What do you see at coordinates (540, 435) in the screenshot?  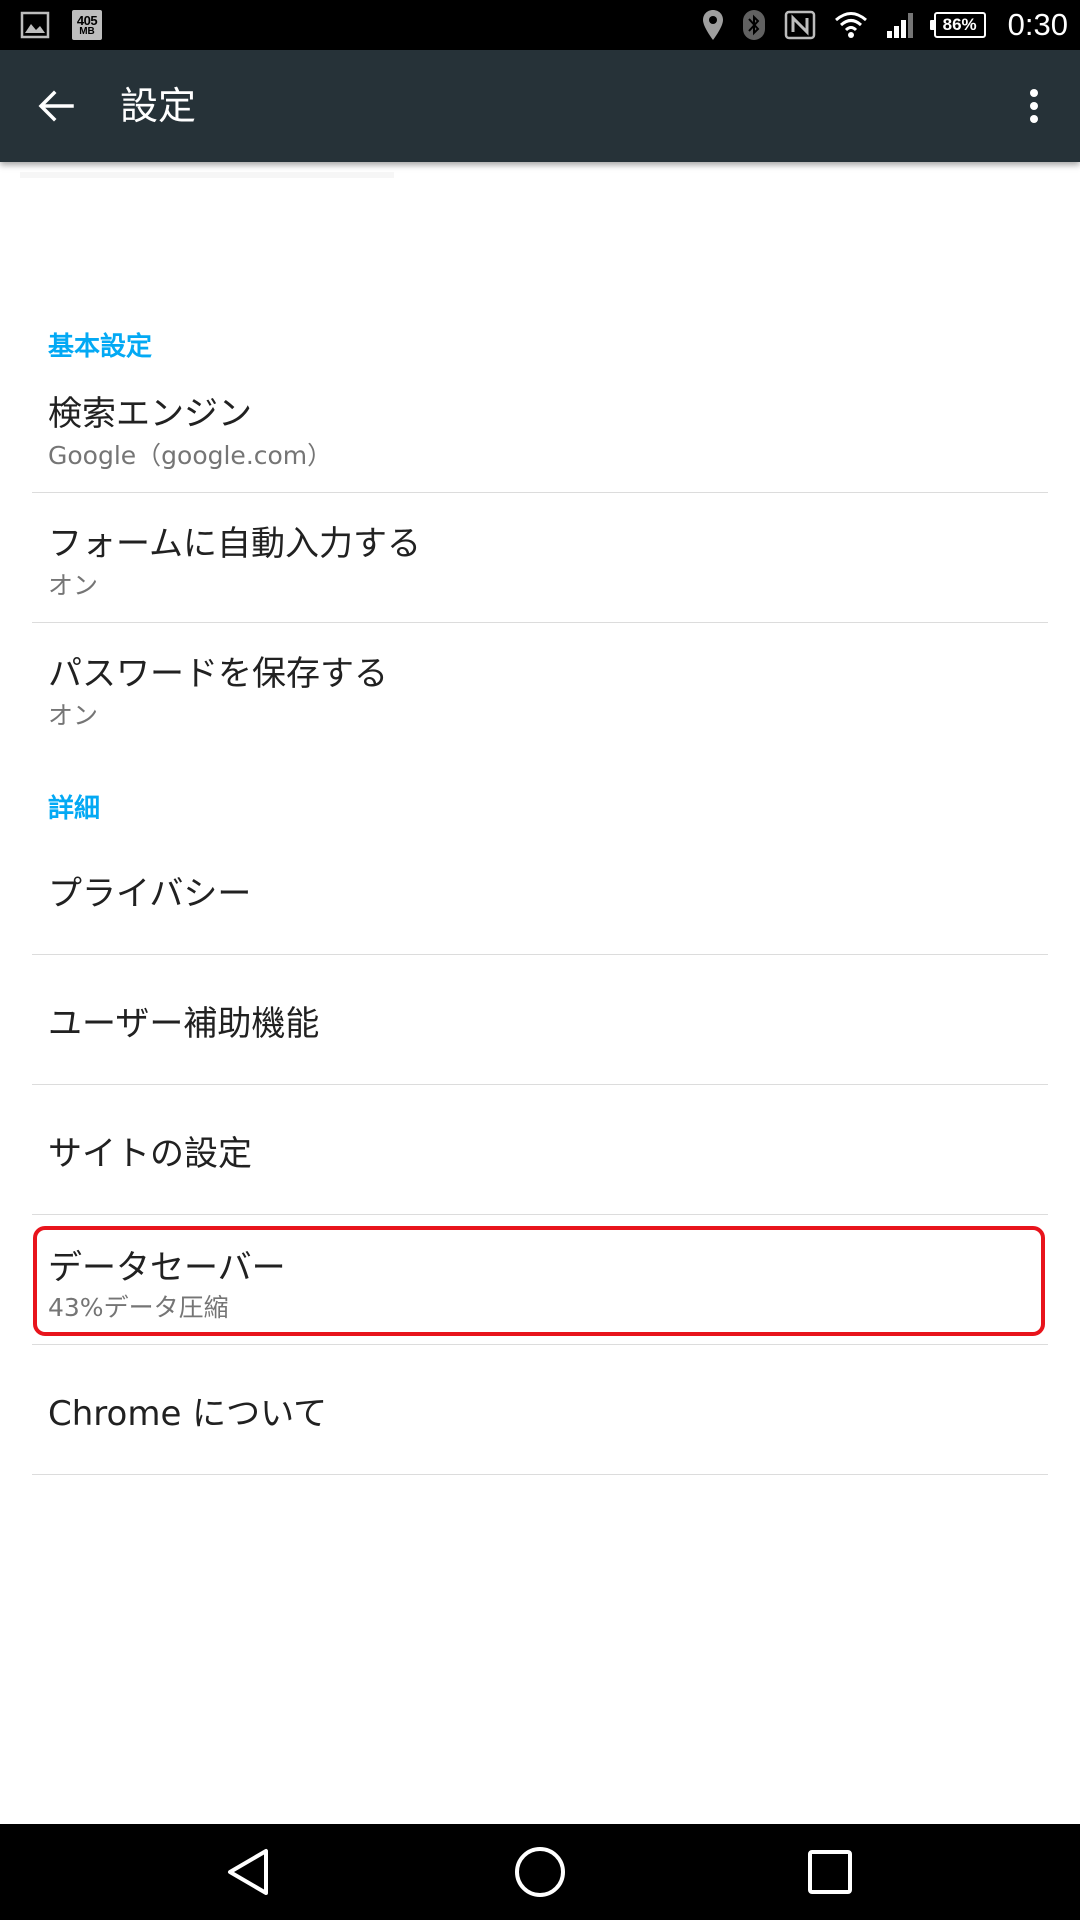 I see `list-item-search-engine: 検索エンジン Google（google.com）` at bounding box center [540, 435].